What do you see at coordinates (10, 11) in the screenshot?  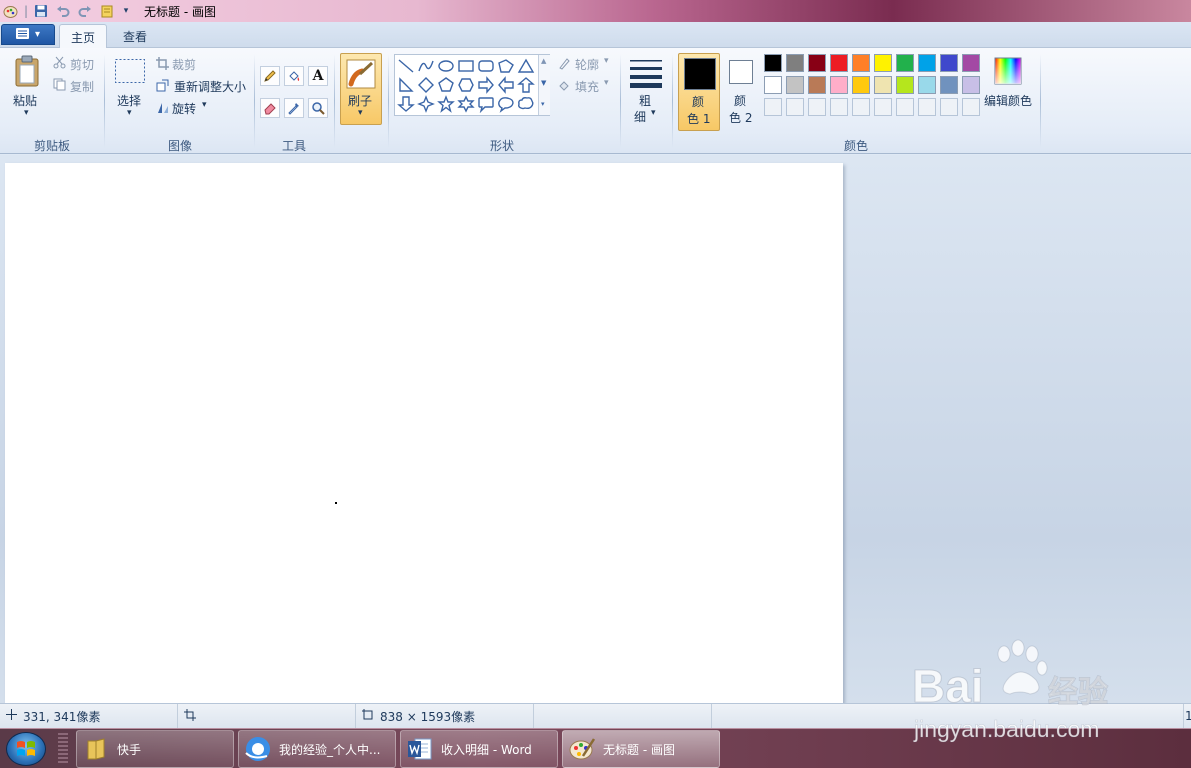 I see `paint-app-icon` at bounding box center [10, 11].